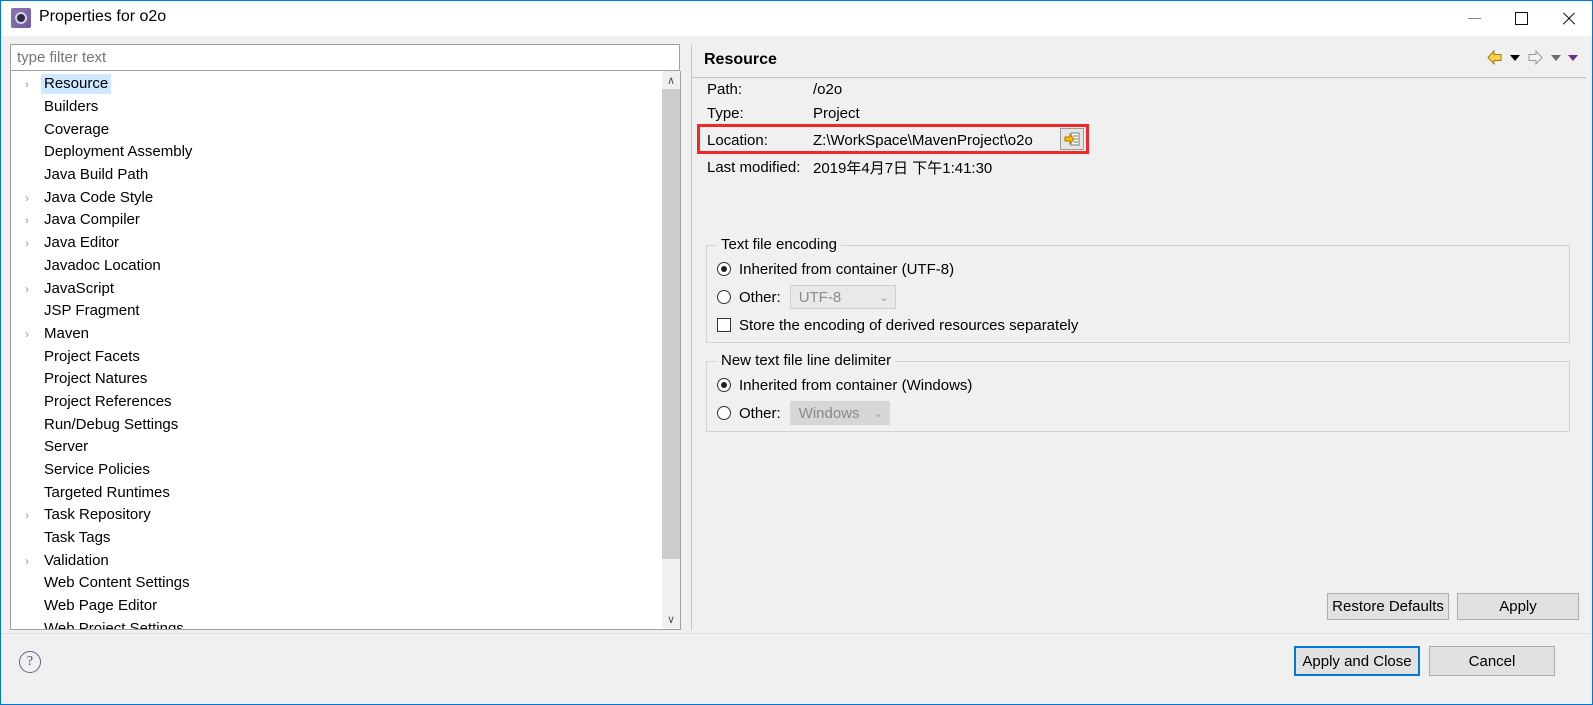  What do you see at coordinates (740, 59) in the screenshot?
I see `page-title: Resource` at bounding box center [740, 59].